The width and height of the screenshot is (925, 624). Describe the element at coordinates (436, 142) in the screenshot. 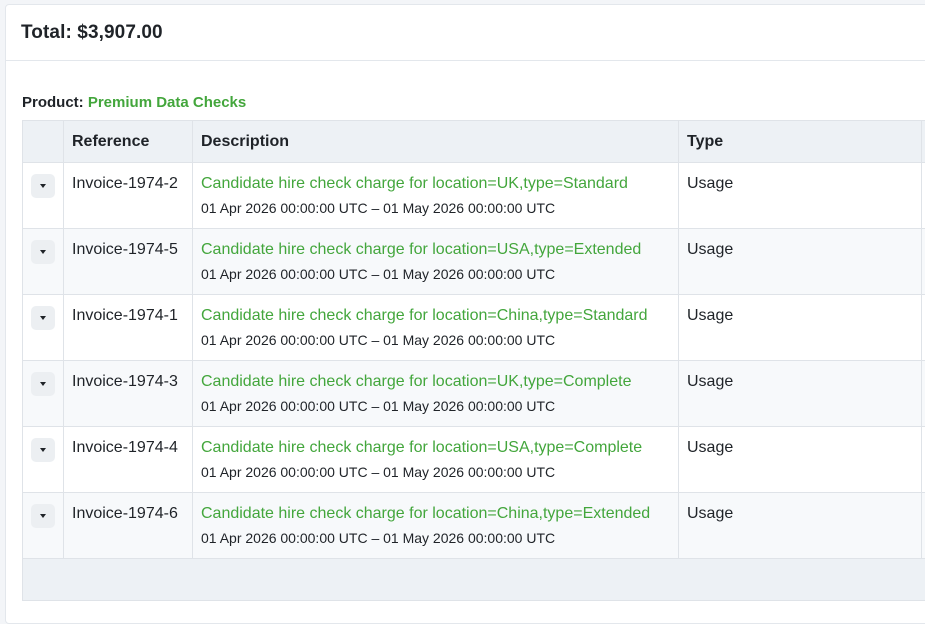

I see `header-description: Description` at that location.